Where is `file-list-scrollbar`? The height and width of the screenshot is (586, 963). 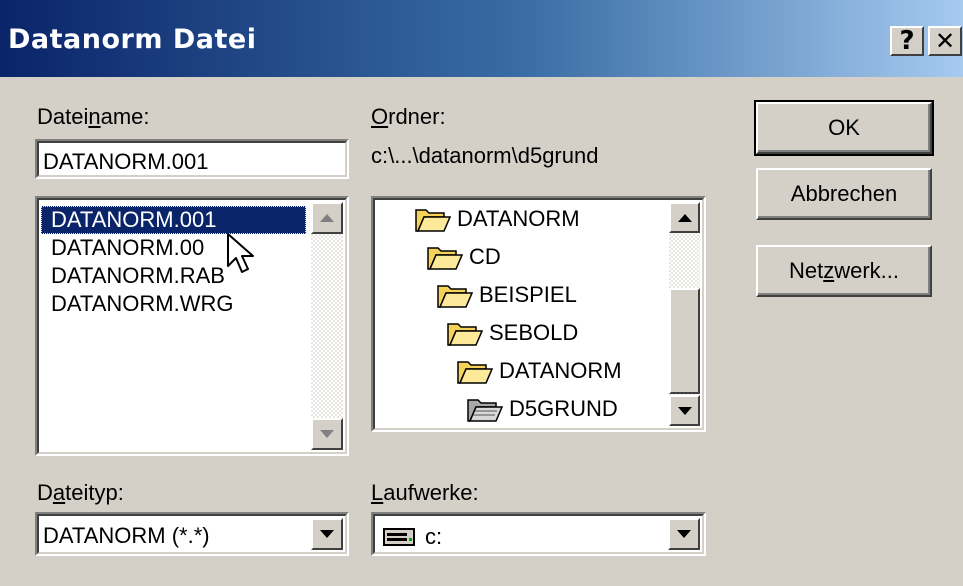 file-list-scrollbar is located at coordinates (327, 326).